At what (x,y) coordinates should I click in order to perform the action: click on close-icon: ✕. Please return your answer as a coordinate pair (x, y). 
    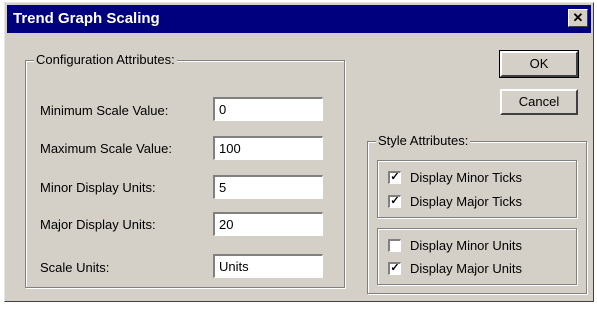
    Looking at the image, I should click on (578, 18).